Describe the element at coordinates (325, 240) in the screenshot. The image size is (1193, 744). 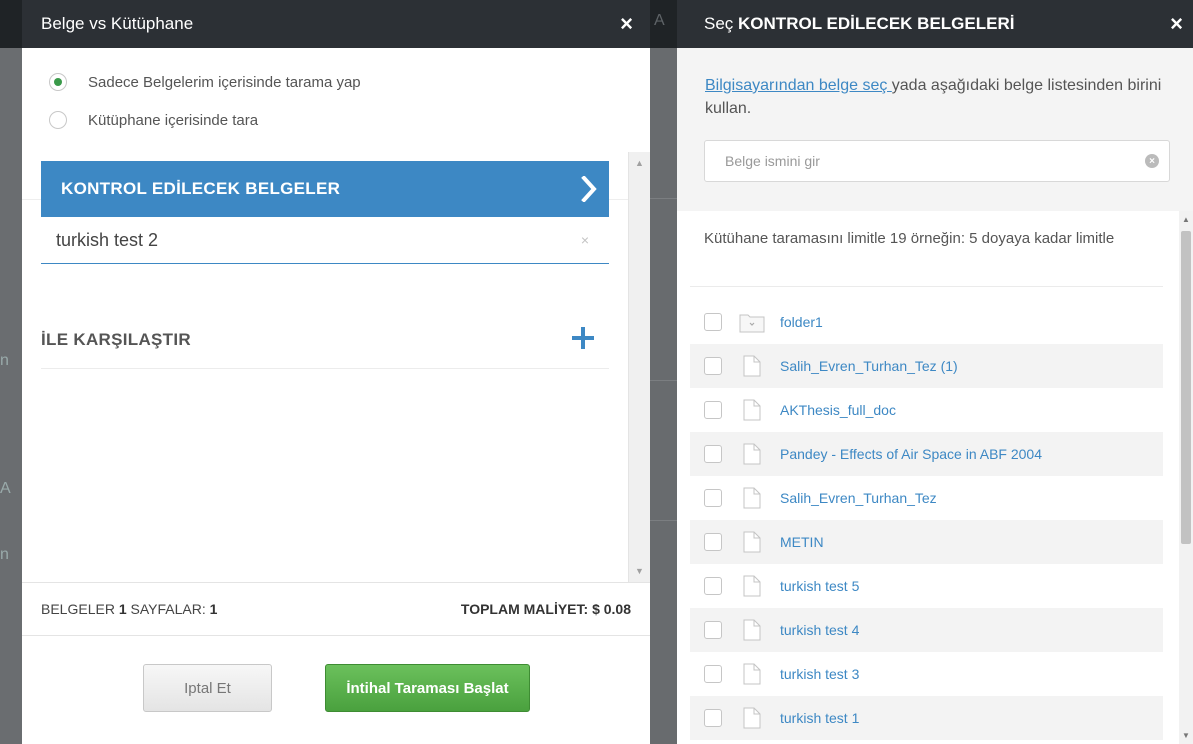
I see `selected-document-row: turkish test 2 ×` at that location.